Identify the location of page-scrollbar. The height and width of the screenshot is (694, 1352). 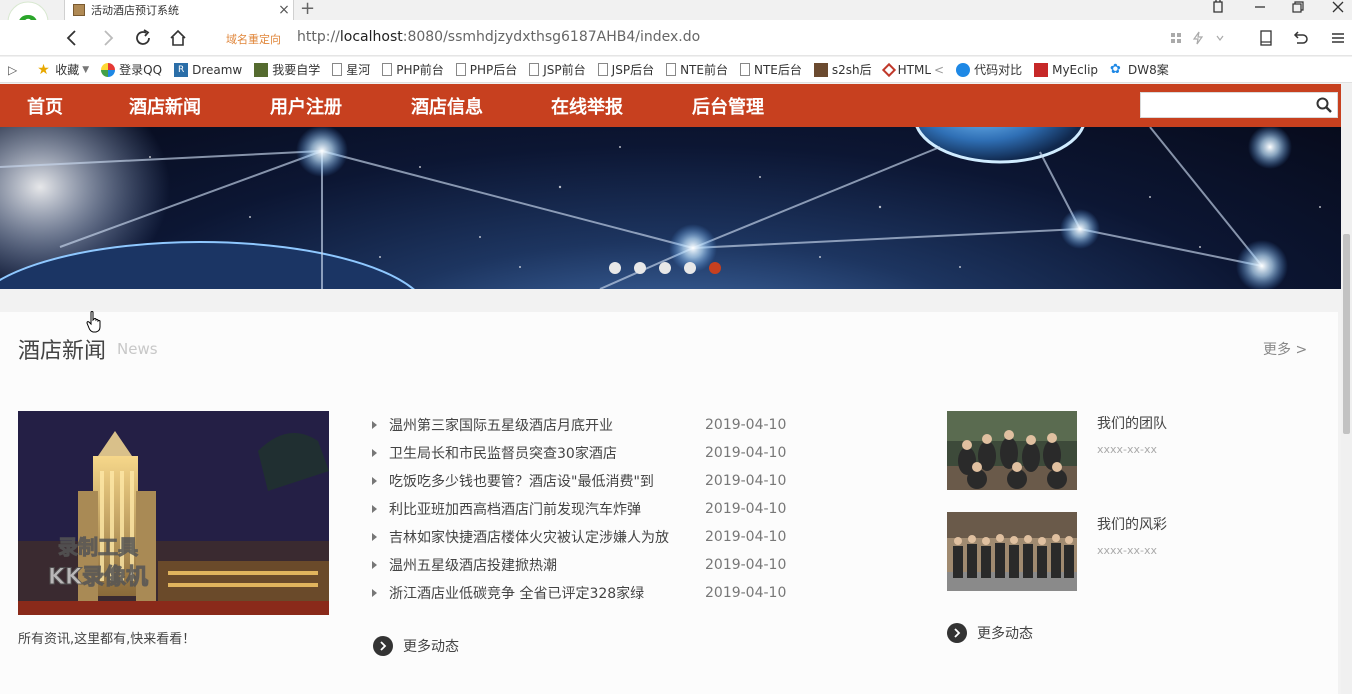
(1346, 389).